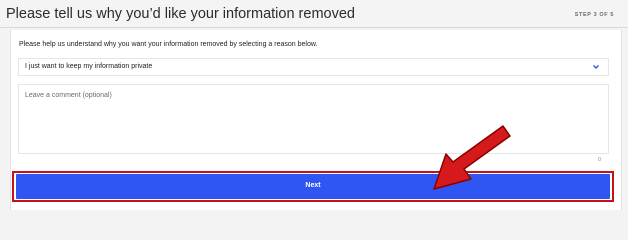  Describe the element at coordinates (594, 15) in the screenshot. I see `step-indicator: STEP 3 OF 5` at that location.